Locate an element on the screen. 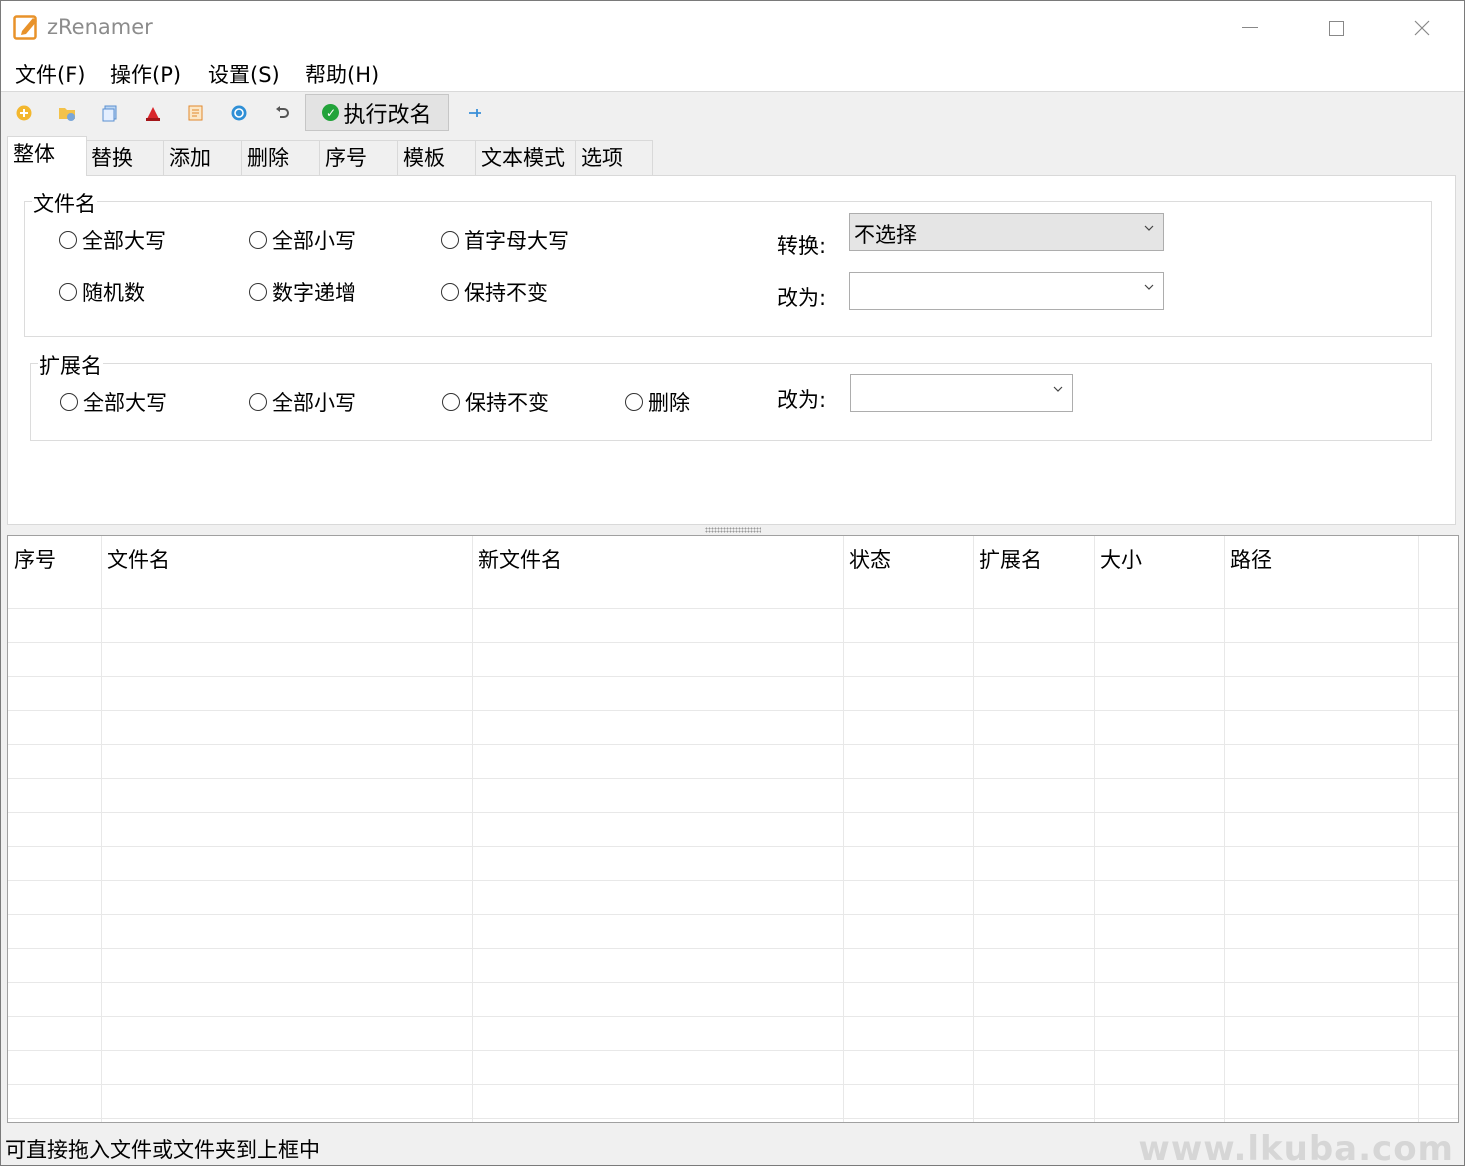 This screenshot has width=1465, height=1166. maximize-button is located at coordinates (1336, 28).